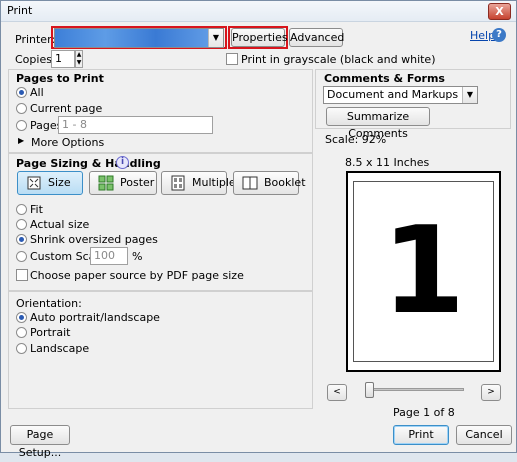  I want to click on radio-landscape-label: Landscape, so click(60, 348).